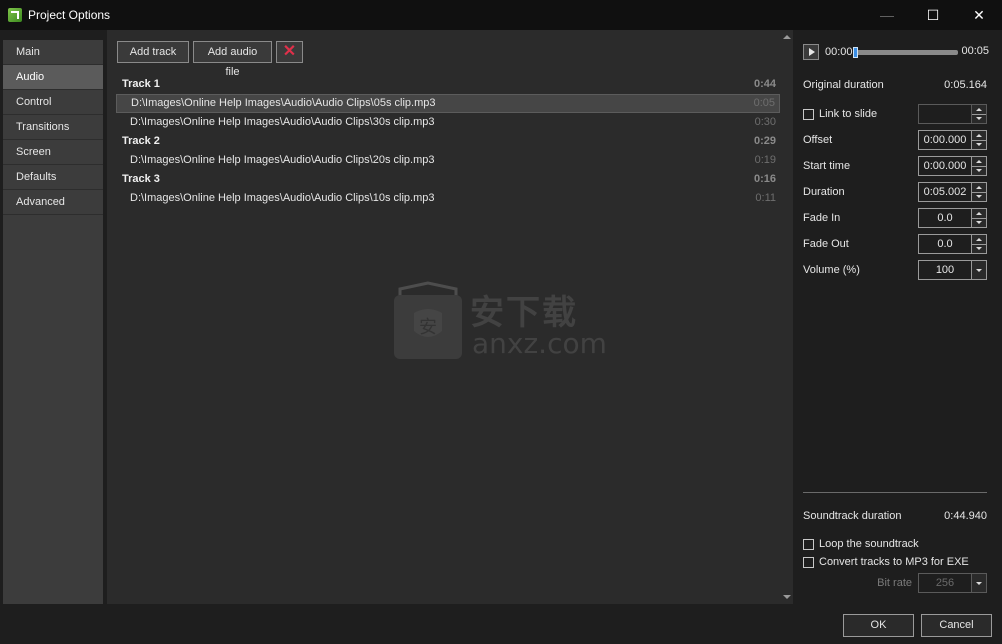  What do you see at coordinates (952, 114) in the screenshot?
I see `link-to-slide-spinner` at bounding box center [952, 114].